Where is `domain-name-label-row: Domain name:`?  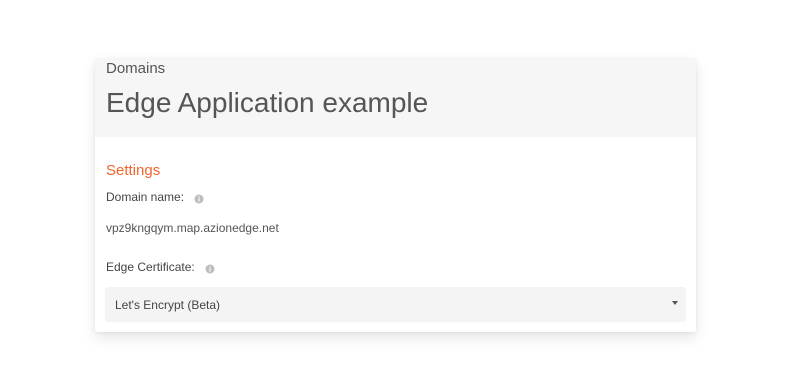
domain-name-label-row: Domain name: is located at coordinates (155, 197).